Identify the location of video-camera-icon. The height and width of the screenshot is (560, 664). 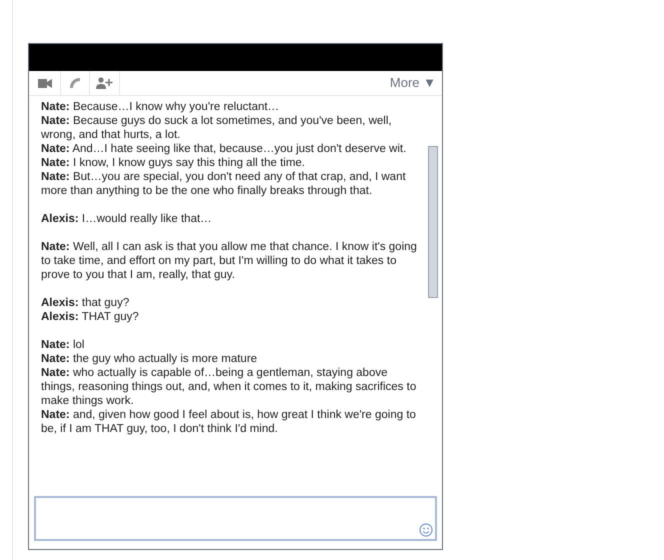
(45, 83).